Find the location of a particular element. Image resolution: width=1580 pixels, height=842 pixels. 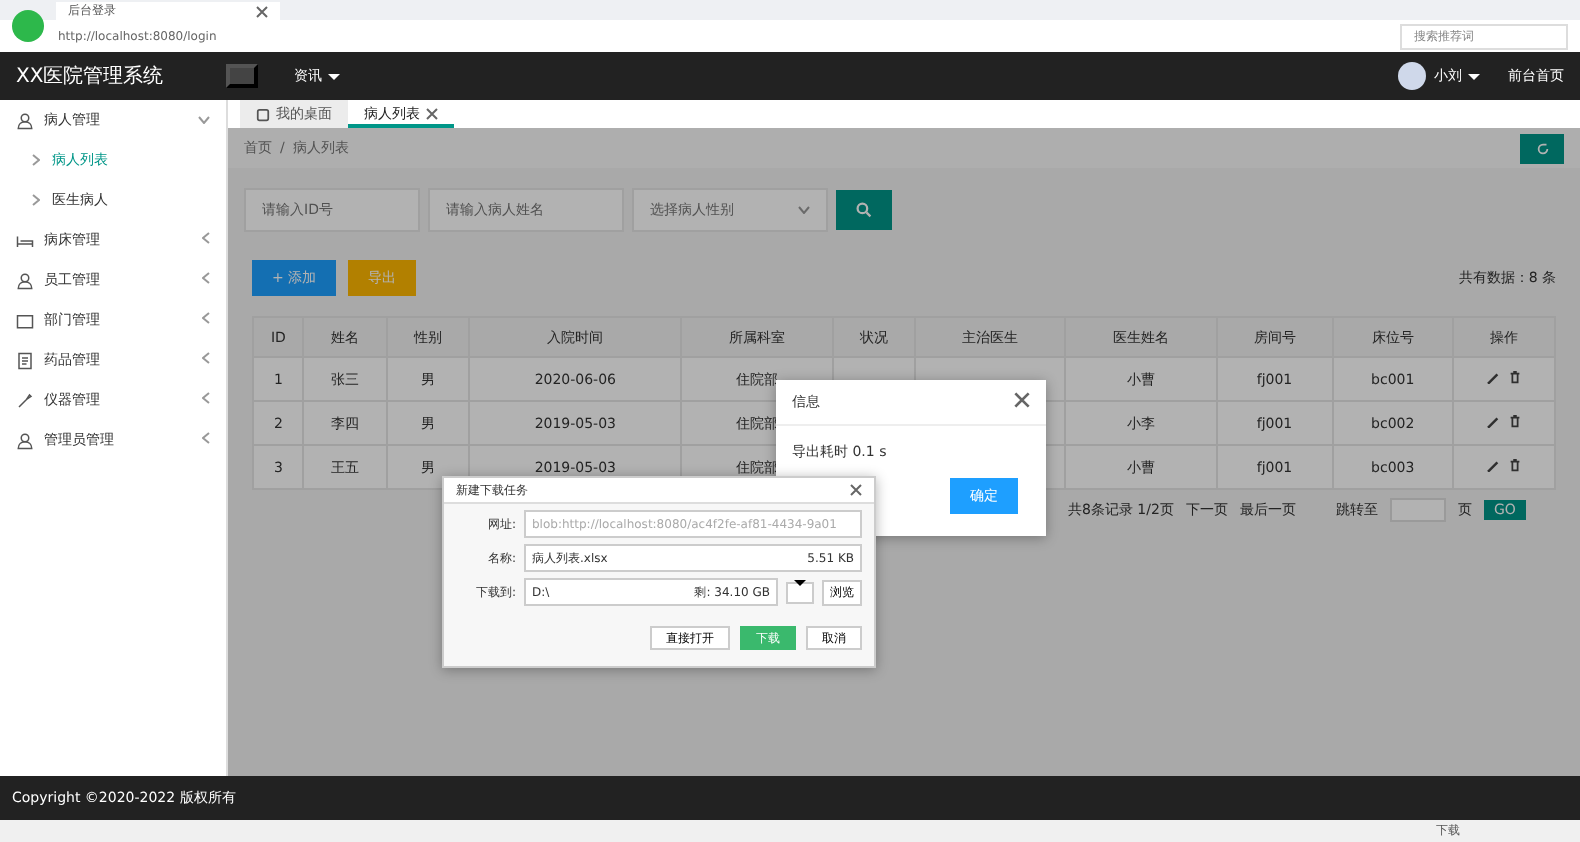

home-icon is located at coordinates (263, 114).